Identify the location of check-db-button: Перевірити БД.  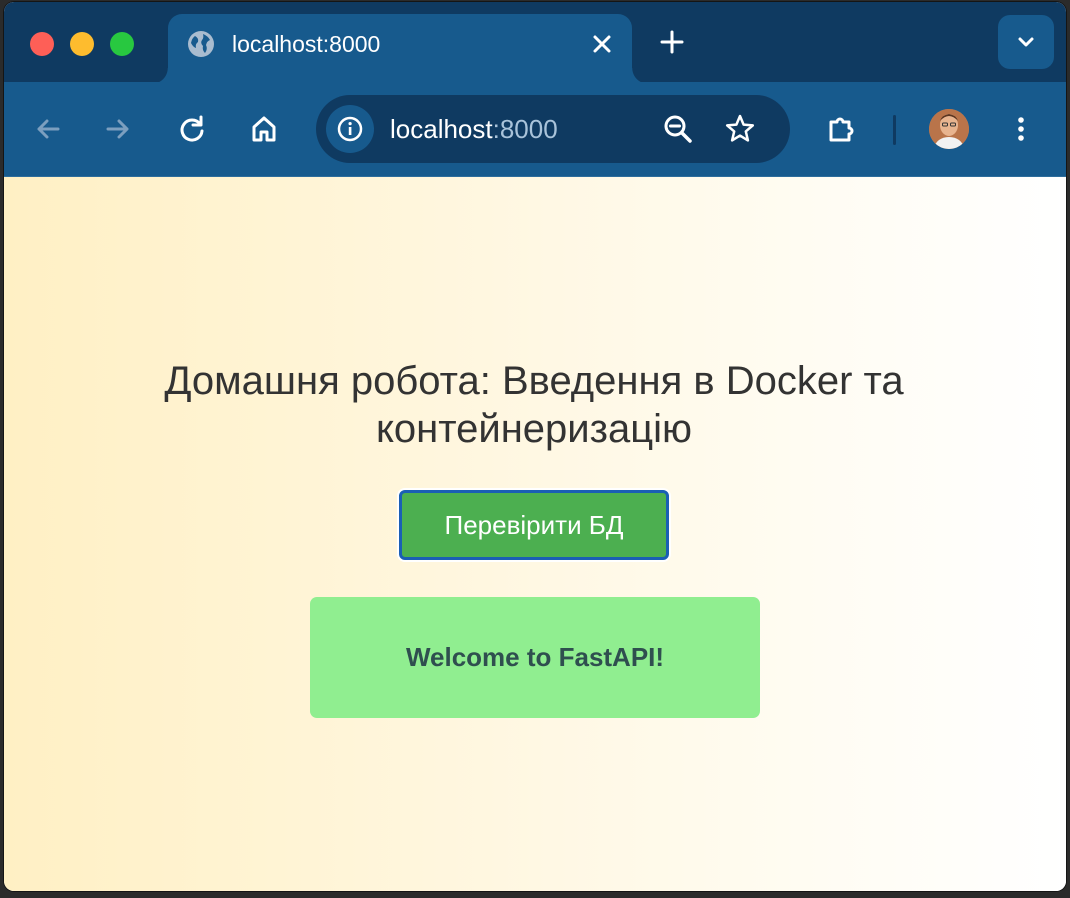
(534, 525).